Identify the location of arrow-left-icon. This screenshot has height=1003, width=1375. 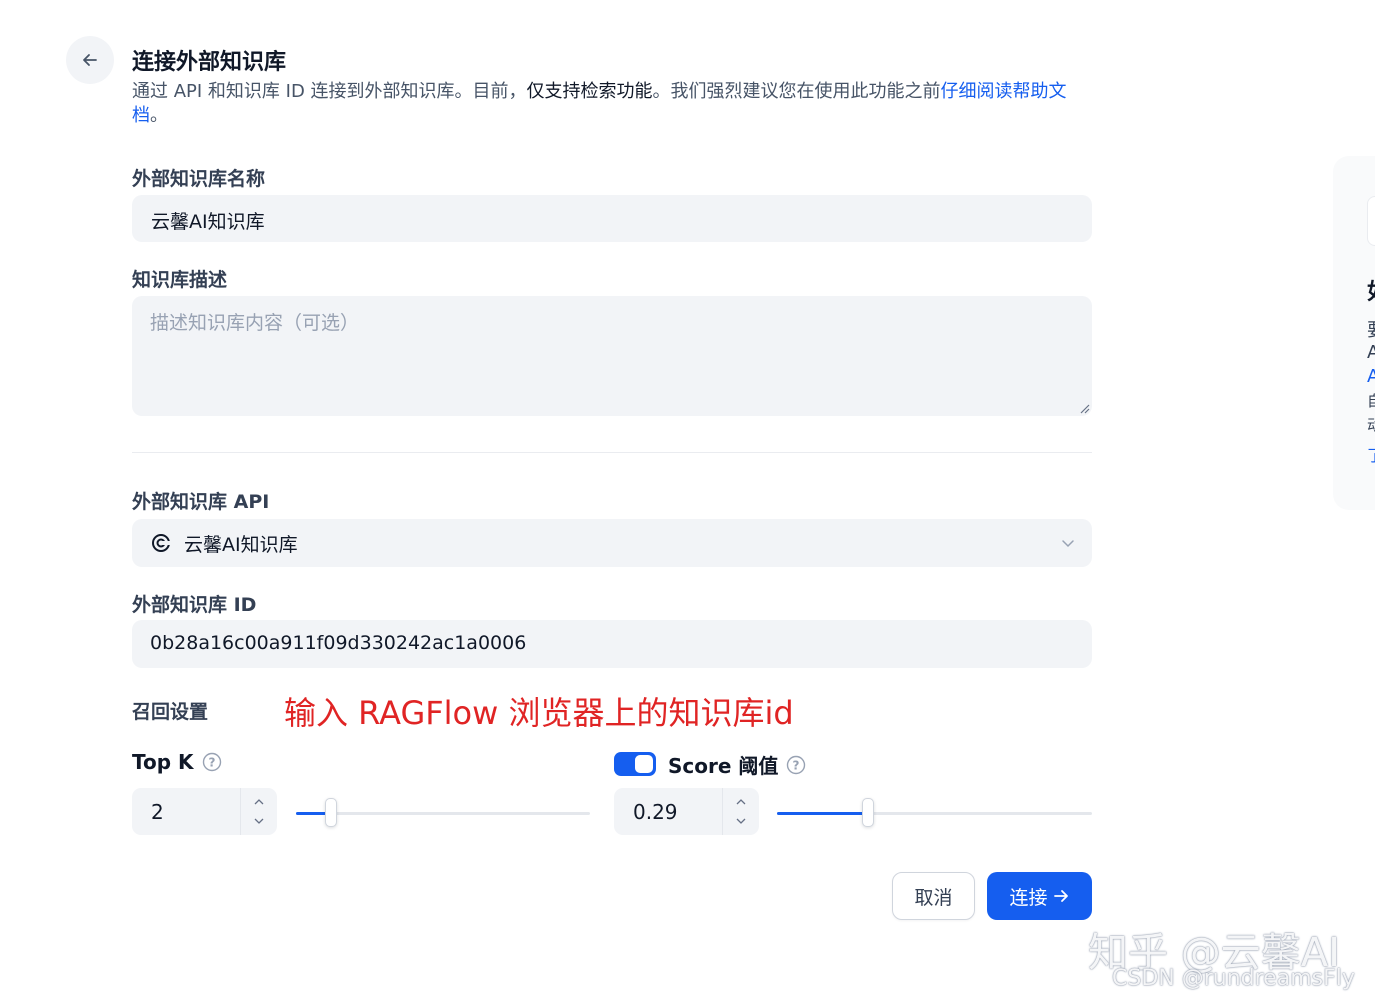
(90, 60).